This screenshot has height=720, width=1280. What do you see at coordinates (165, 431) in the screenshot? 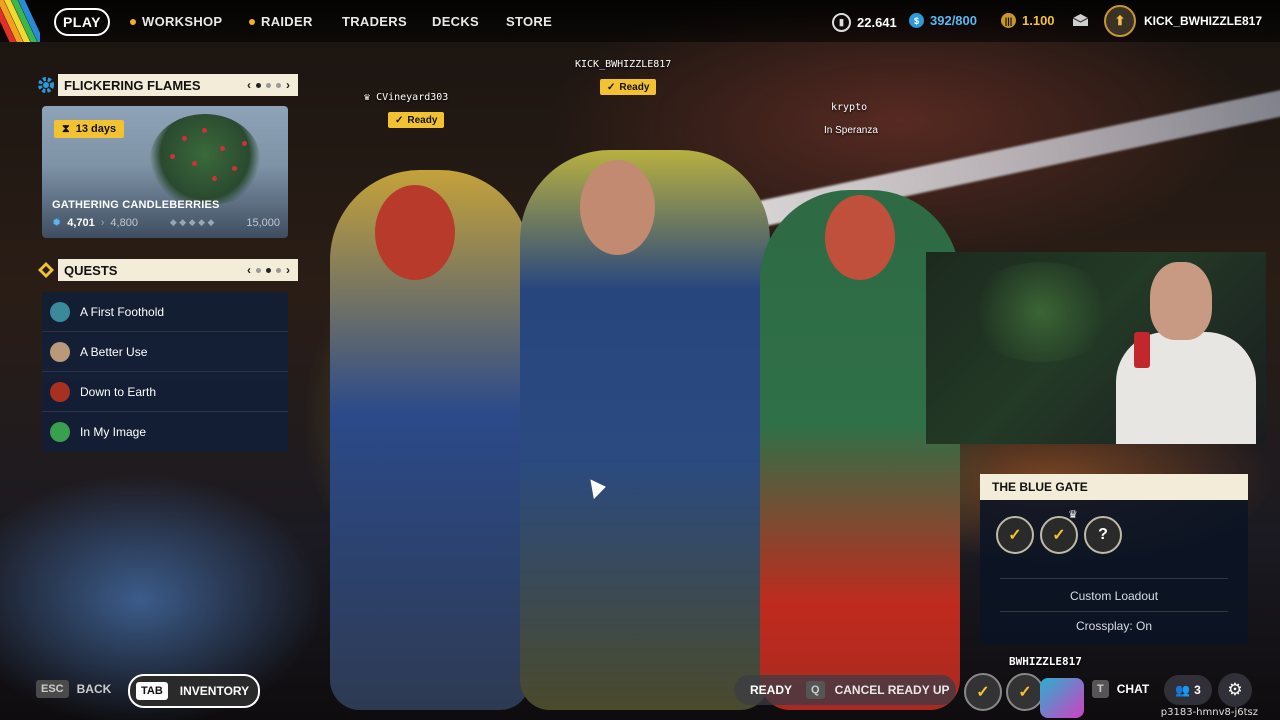
I see `quest-item: In My Image` at bounding box center [165, 431].